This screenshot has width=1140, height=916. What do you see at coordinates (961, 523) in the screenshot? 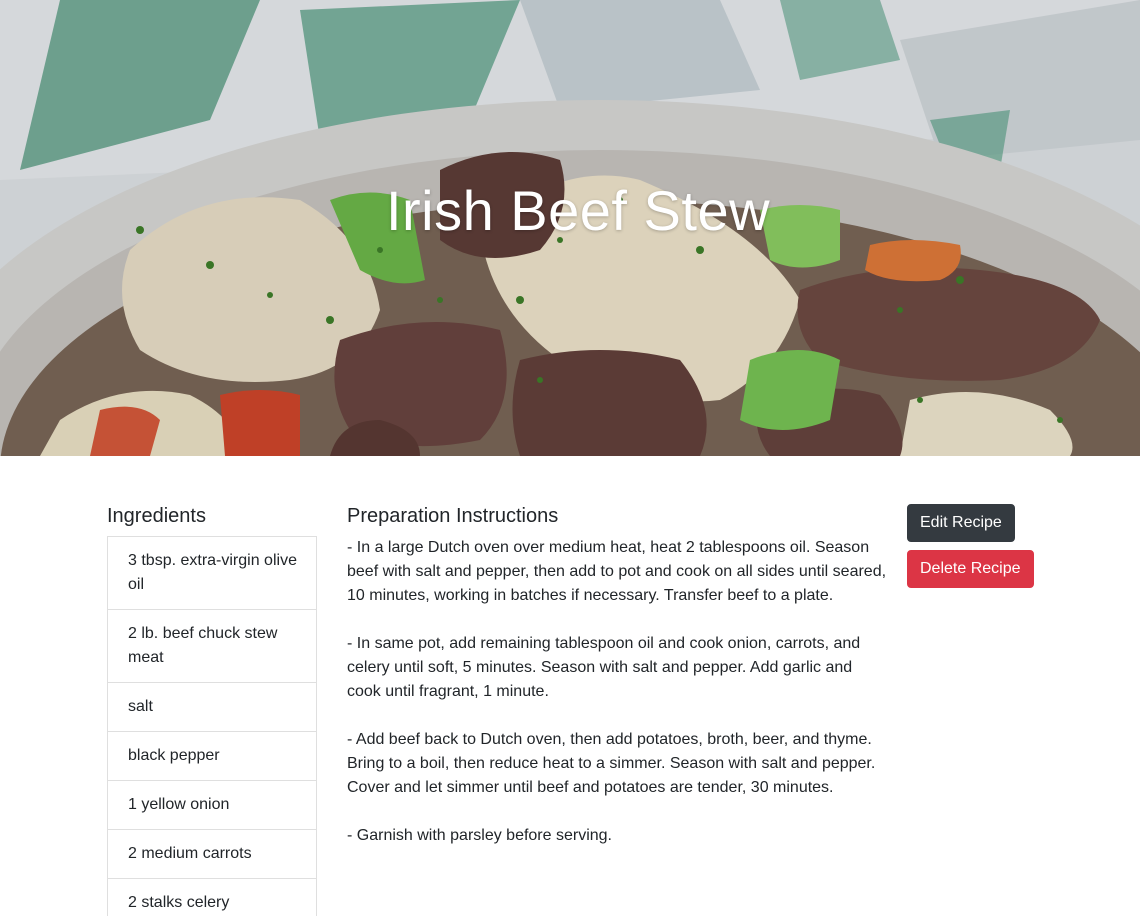
I see `edit-recipe-button: Edit Recipe` at bounding box center [961, 523].